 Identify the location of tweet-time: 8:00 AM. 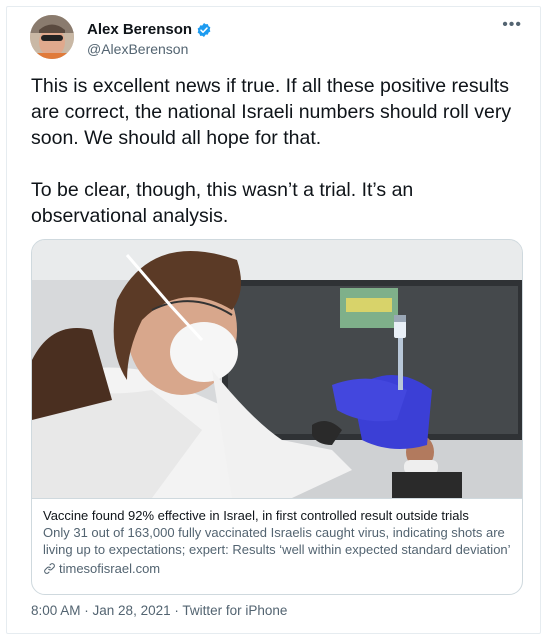
(56, 610).